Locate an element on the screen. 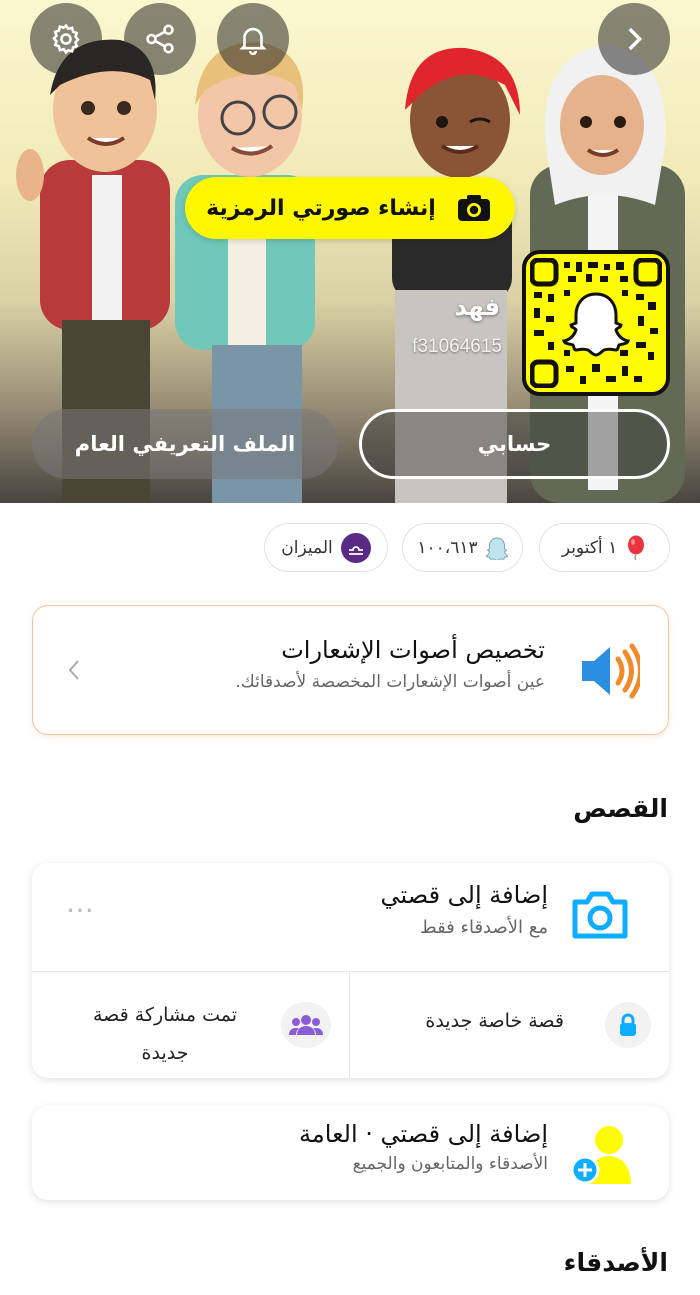 The width and height of the screenshot is (700, 1295). zodiac-label: الميزان is located at coordinates (307, 547).